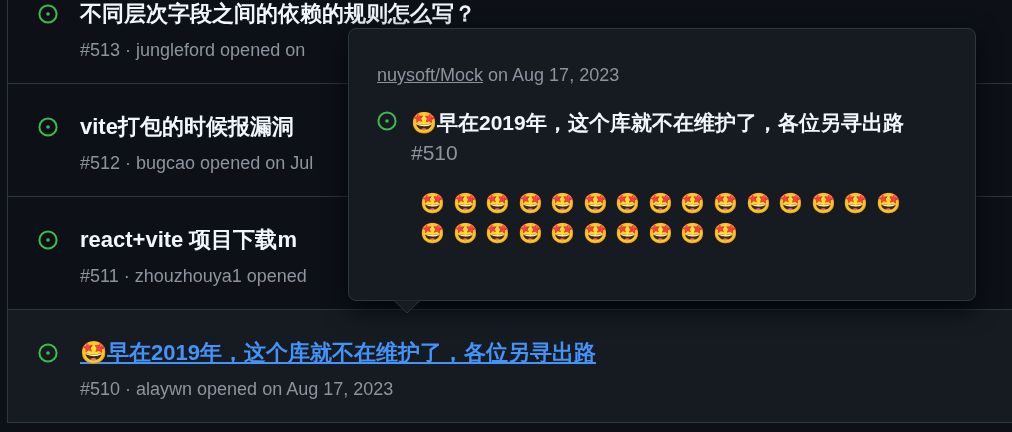 This screenshot has width=1012, height=432. I want to click on issue-title: react+vite 项目下载m, so click(193, 240).